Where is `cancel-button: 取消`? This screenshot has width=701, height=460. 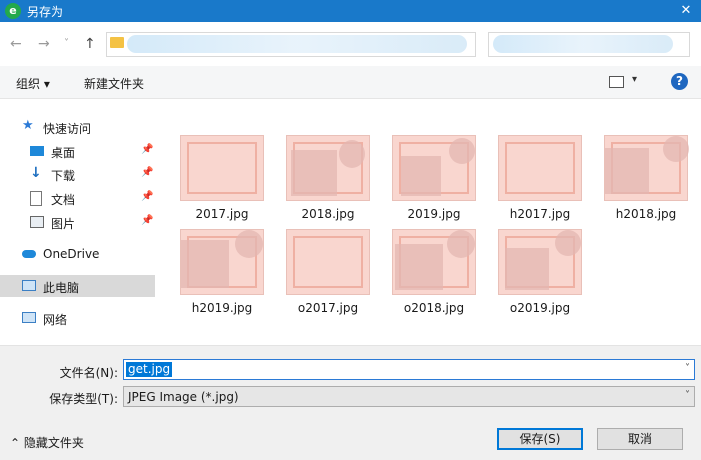 cancel-button: 取消 is located at coordinates (640, 439).